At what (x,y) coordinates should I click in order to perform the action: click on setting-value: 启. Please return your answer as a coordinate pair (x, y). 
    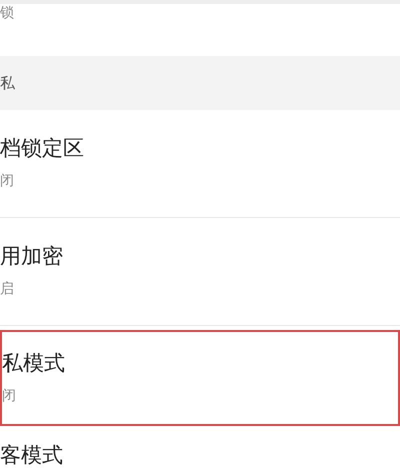
    Looking at the image, I should click on (7, 290).